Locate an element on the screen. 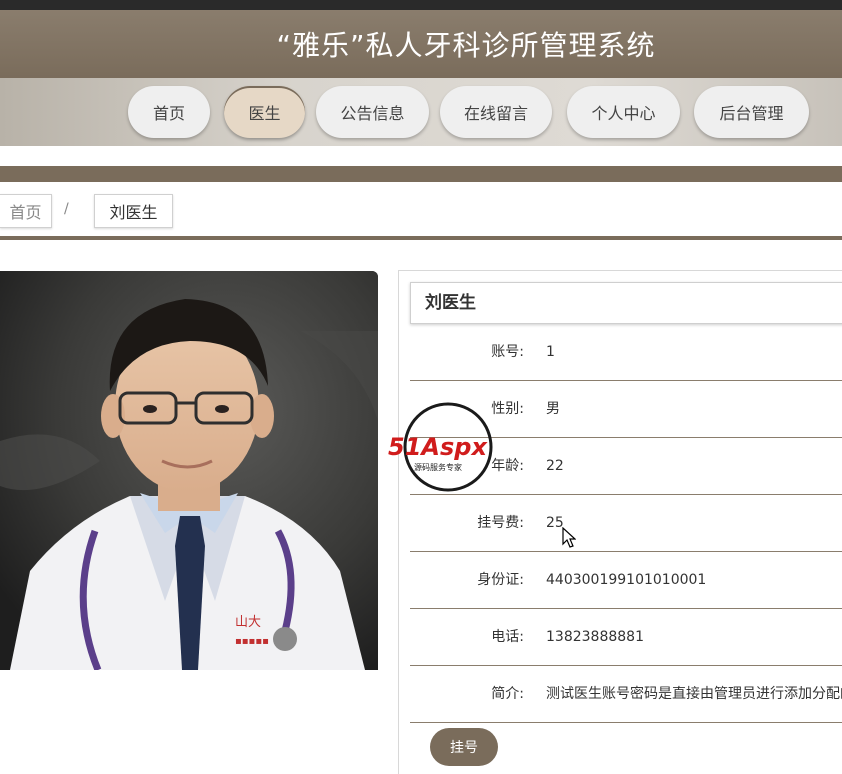  field-label: 电话: is located at coordinates (507, 637).